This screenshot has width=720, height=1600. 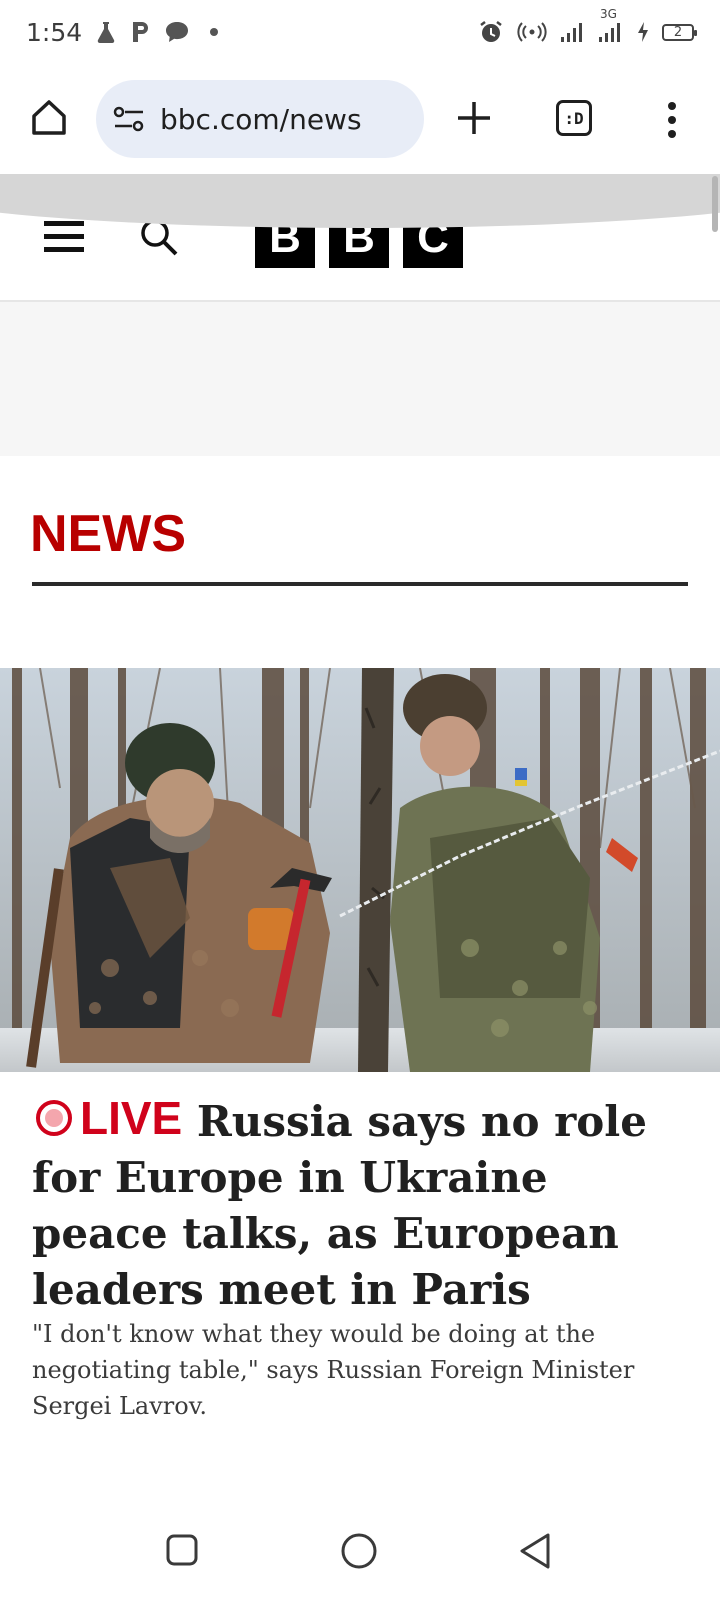 I want to click on live-label: LIVE, so click(x=131, y=1118).